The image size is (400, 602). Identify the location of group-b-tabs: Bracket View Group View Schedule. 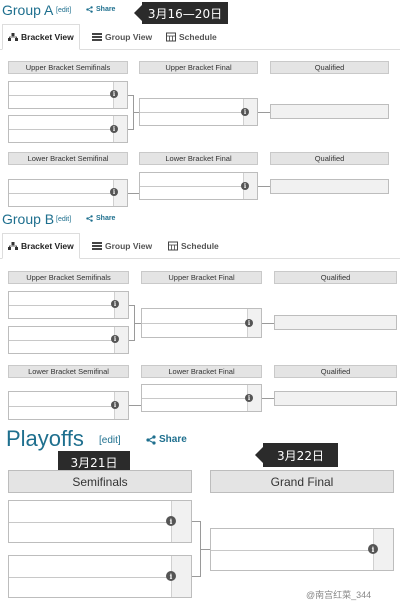
(200, 246).